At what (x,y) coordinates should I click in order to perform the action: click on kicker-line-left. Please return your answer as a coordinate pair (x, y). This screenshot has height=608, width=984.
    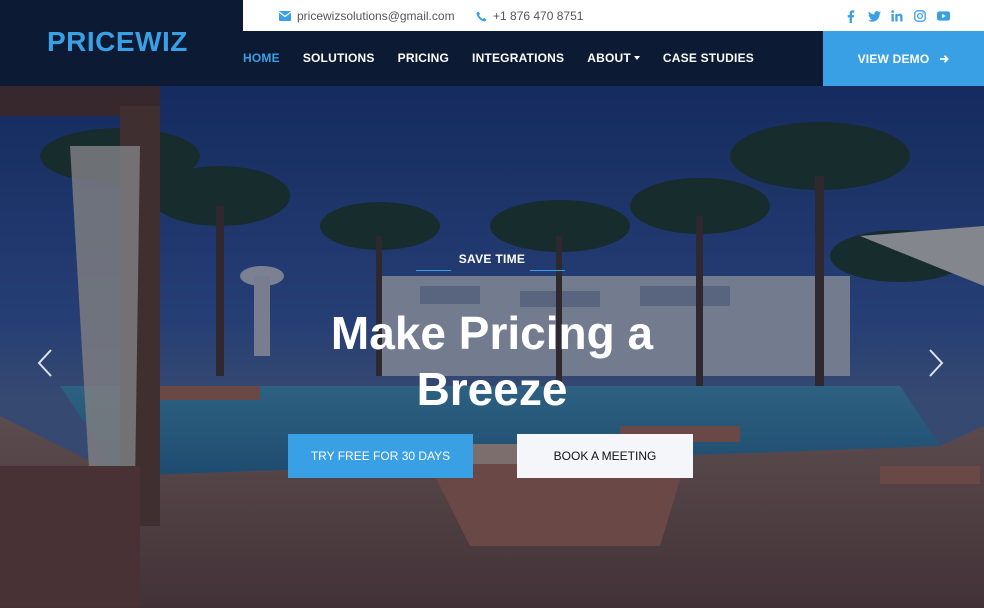
    Looking at the image, I should click on (433, 270).